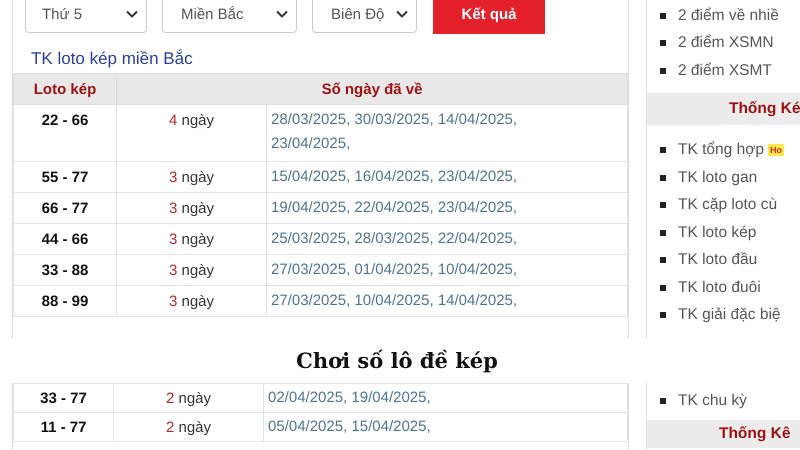 This screenshot has height=450, width=800. I want to click on table-cell: 55 - 77, so click(65, 177).